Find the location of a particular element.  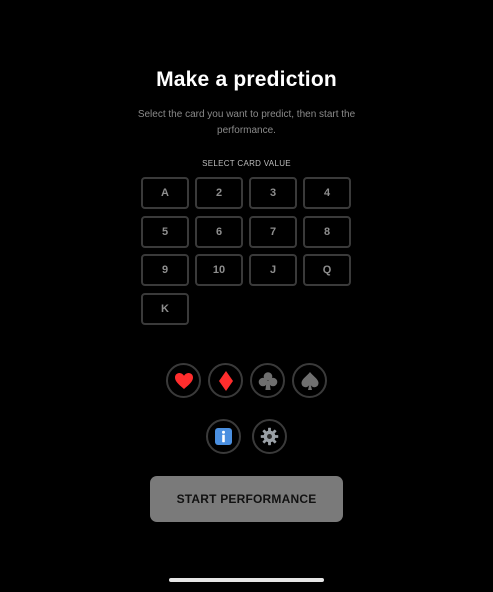

home-indicator is located at coordinates (246, 580).